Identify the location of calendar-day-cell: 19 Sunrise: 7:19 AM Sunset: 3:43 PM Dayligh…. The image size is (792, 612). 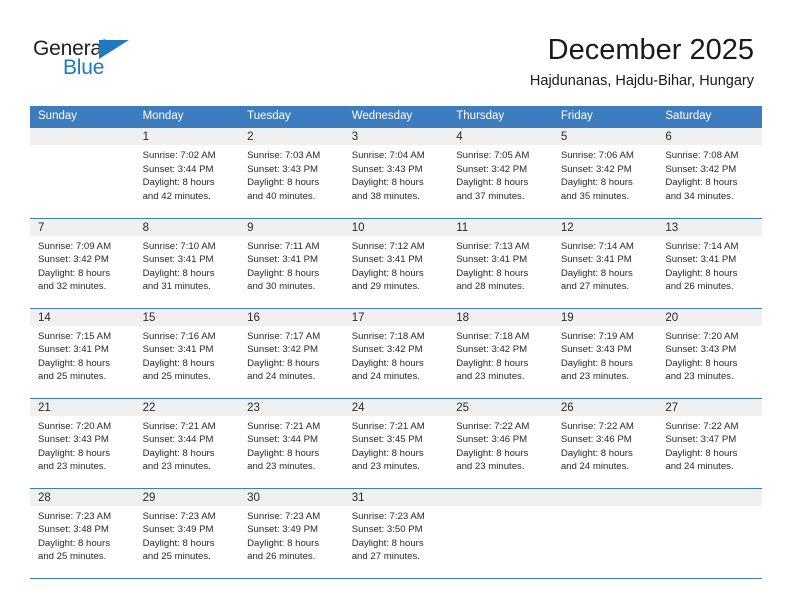
(605, 353).